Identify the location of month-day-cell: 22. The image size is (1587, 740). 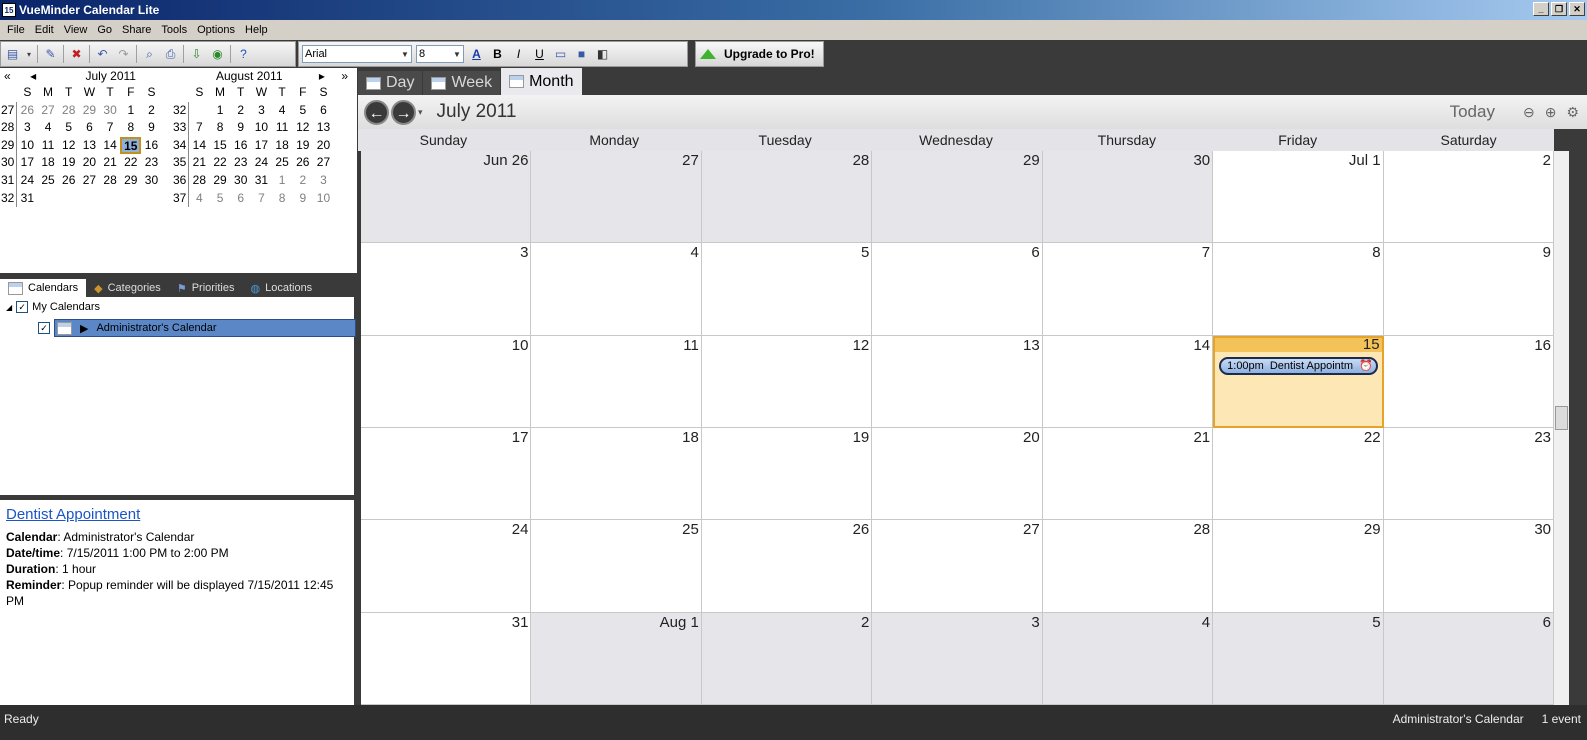
(1298, 474).